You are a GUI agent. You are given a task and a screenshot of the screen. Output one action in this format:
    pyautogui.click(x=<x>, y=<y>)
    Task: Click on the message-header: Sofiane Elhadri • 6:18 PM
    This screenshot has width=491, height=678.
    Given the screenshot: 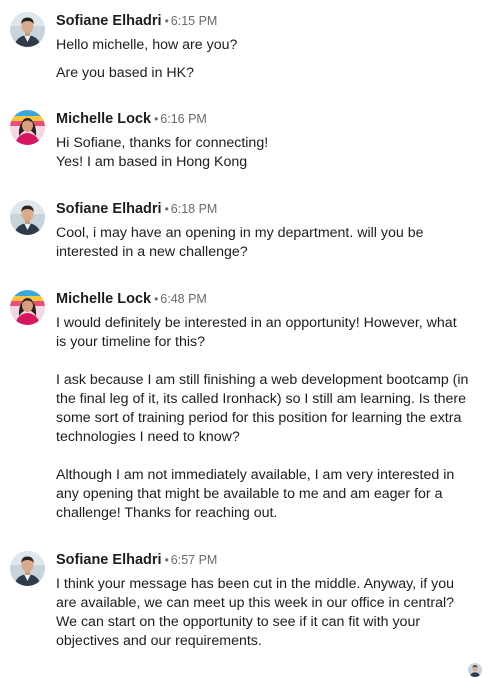 What is the action you would take?
    pyautogui.click(x=136, y=209)
    